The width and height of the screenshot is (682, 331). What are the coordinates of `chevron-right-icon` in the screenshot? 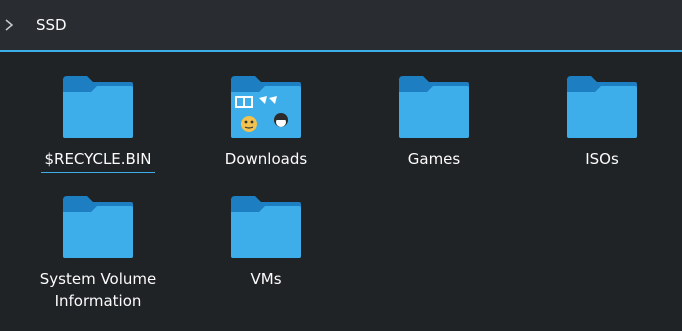 It's located at (9, 25).